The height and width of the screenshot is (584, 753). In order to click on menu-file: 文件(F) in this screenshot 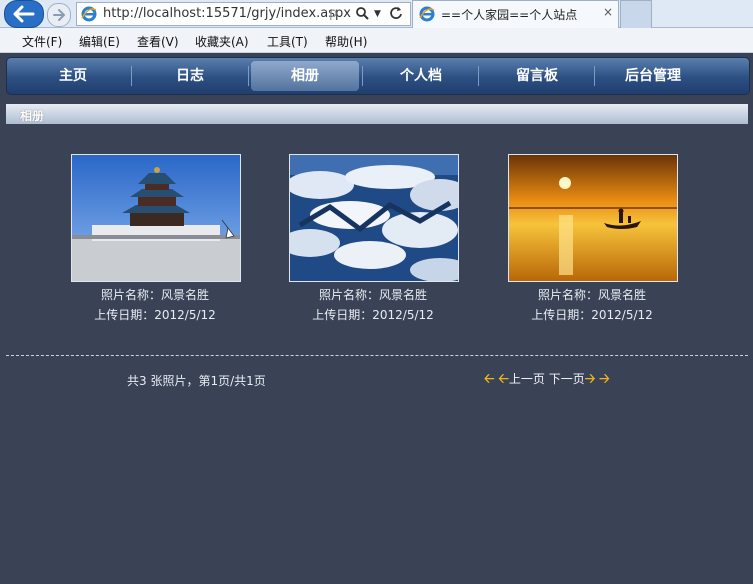, I will do `click(42, 41)`.